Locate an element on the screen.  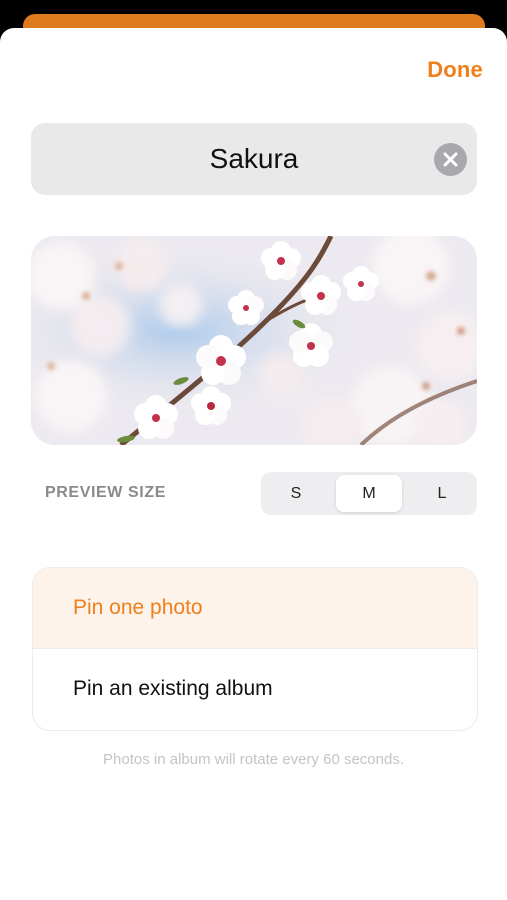
done-button: Done is located at coordinates (455, 70).